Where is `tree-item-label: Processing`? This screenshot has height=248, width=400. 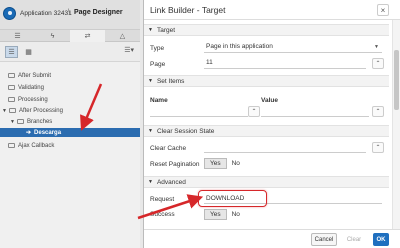 tree-item-label: Processing is located at coordinates (33, 99).